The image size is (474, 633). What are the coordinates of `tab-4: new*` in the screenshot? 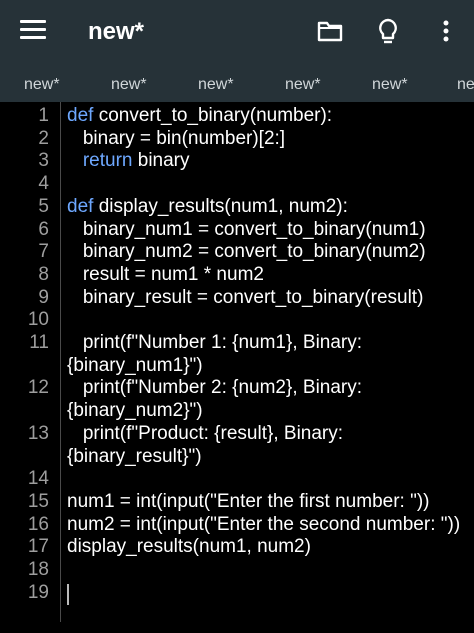 It's located at (303, 85).